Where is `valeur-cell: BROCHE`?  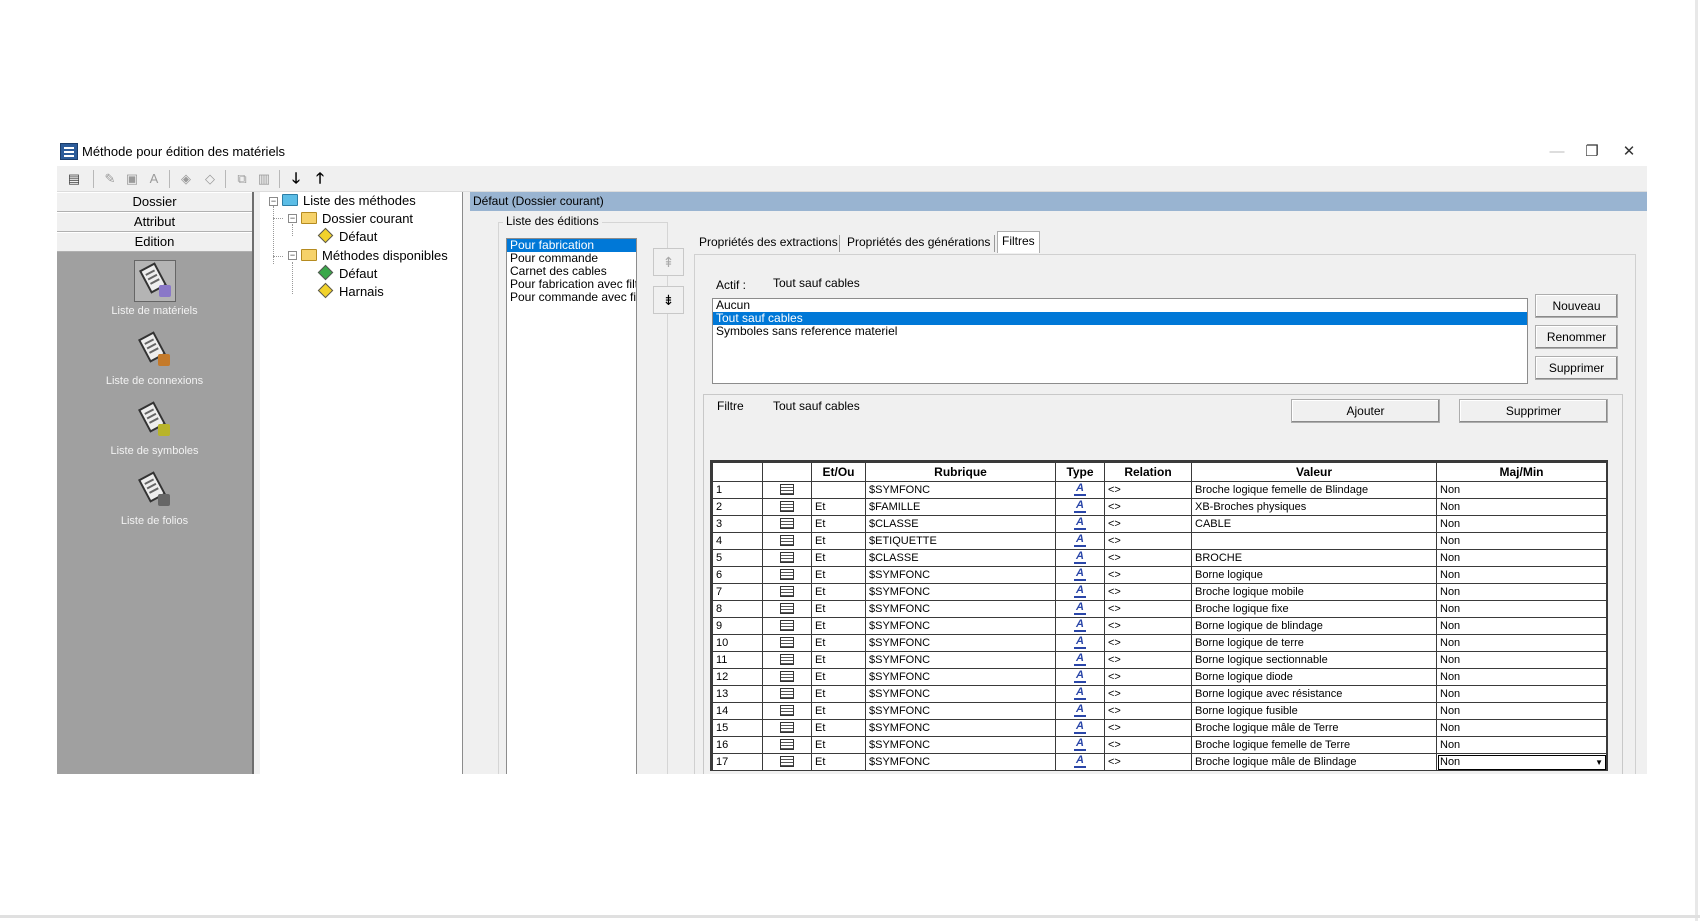
valeur-cell: BROCHE is located at coordinates (1314, 558).